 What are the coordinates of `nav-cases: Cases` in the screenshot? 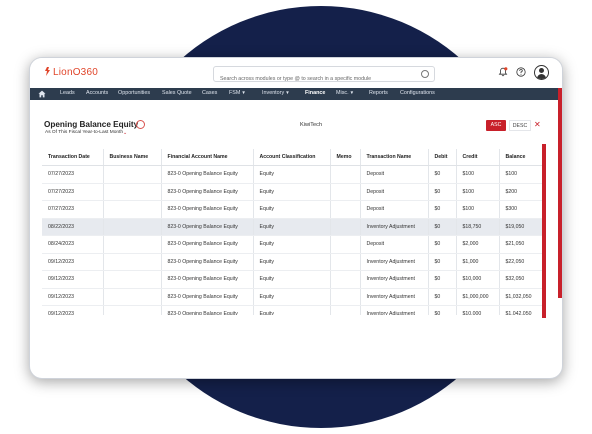 It's located at (209, 93).